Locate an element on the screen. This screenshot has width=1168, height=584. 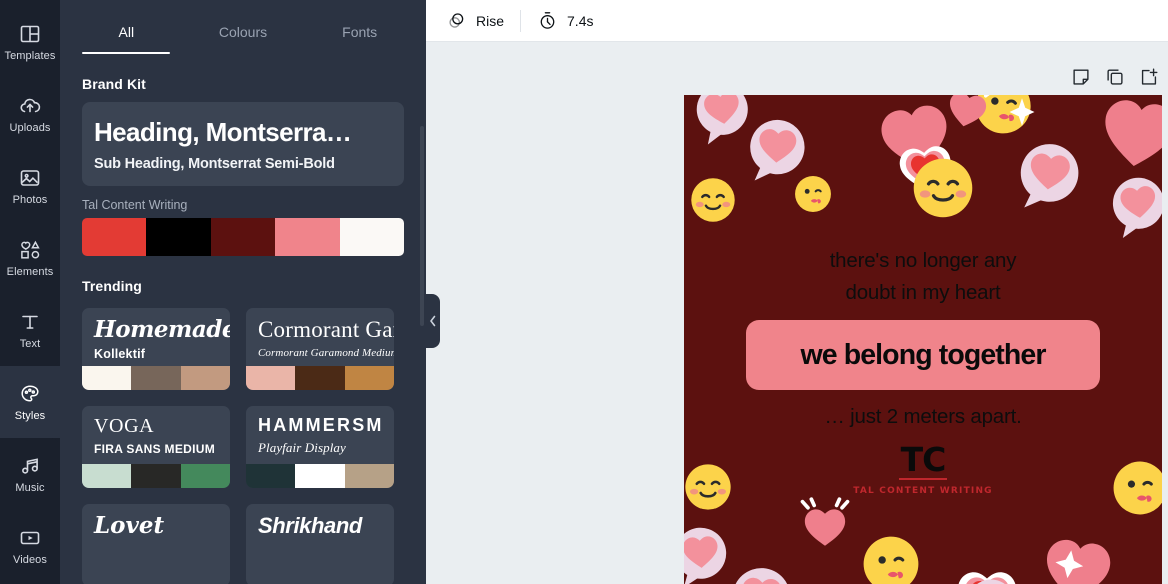
tab-fonts: Fonts is located at coordinates (359, 32).